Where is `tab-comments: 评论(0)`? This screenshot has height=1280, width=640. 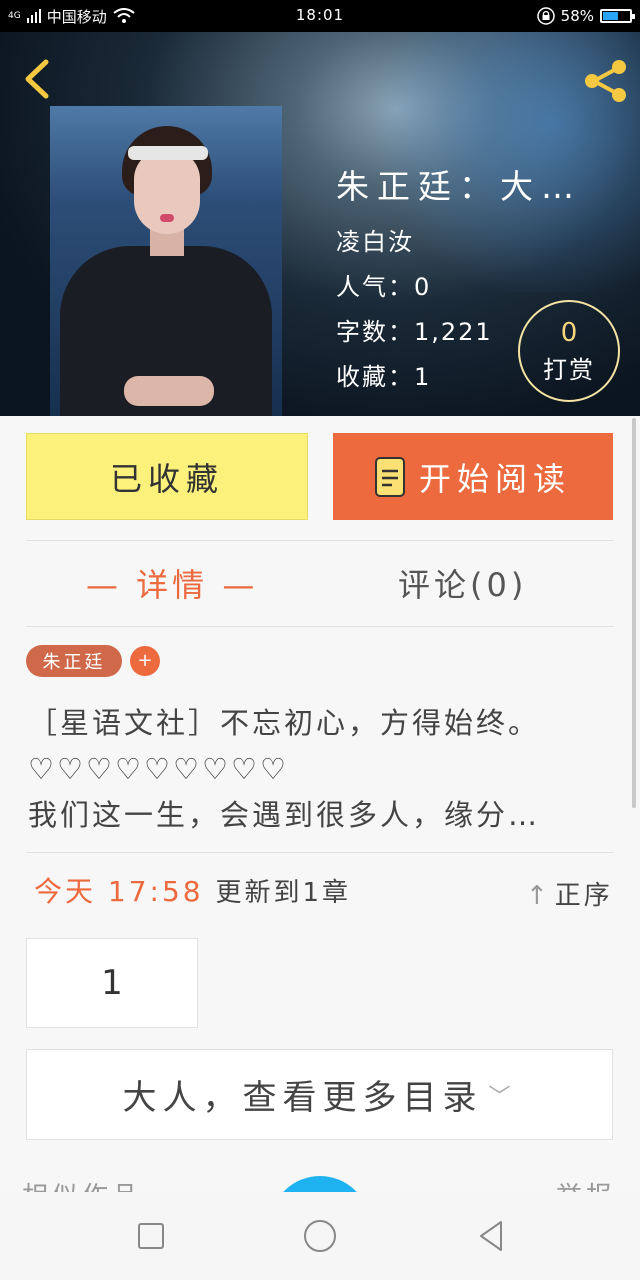 tab-comments: 评论(0) is located at coordinates (462, 583).